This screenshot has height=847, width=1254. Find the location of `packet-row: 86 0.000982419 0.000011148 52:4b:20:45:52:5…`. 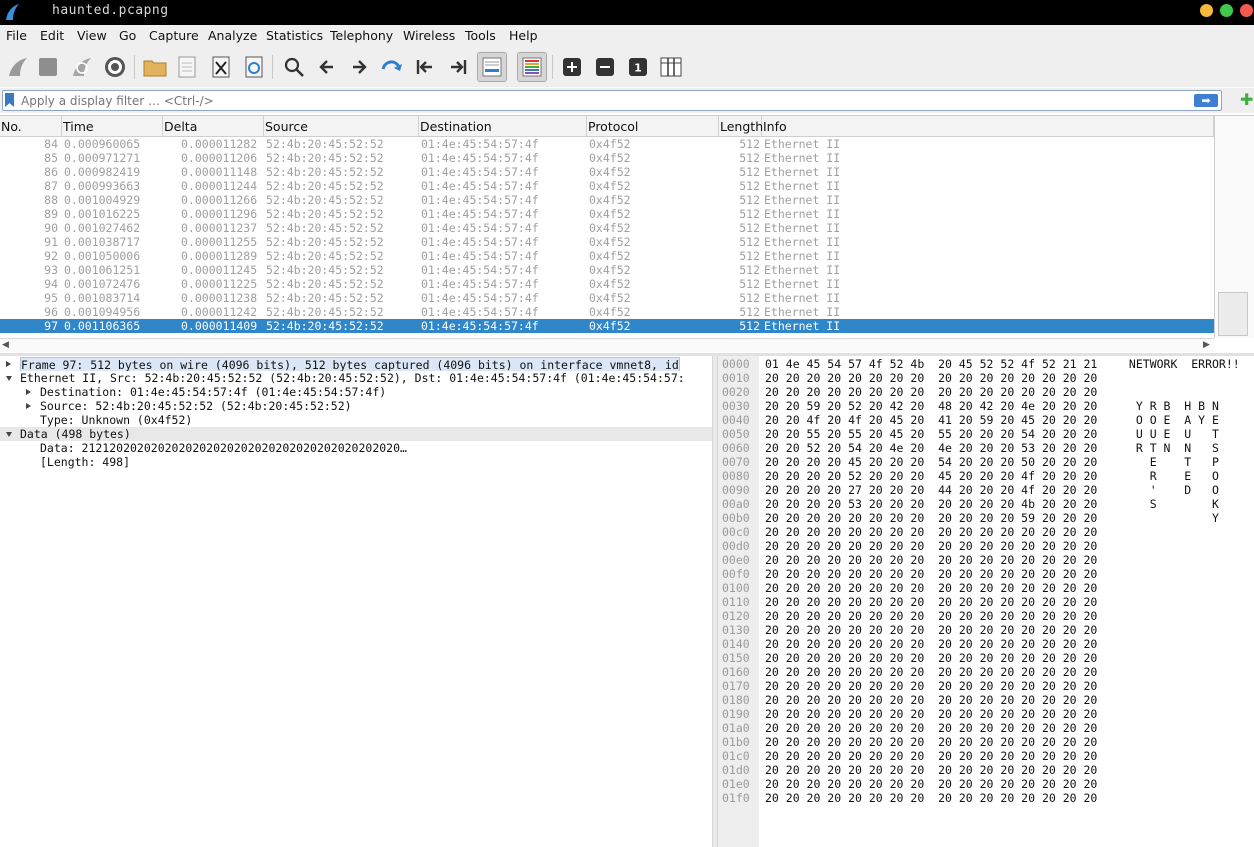

packet-row: 86 0.000982419 0.000011148 52:4b:20:45:52:5… is located at coordinates (607, 172).